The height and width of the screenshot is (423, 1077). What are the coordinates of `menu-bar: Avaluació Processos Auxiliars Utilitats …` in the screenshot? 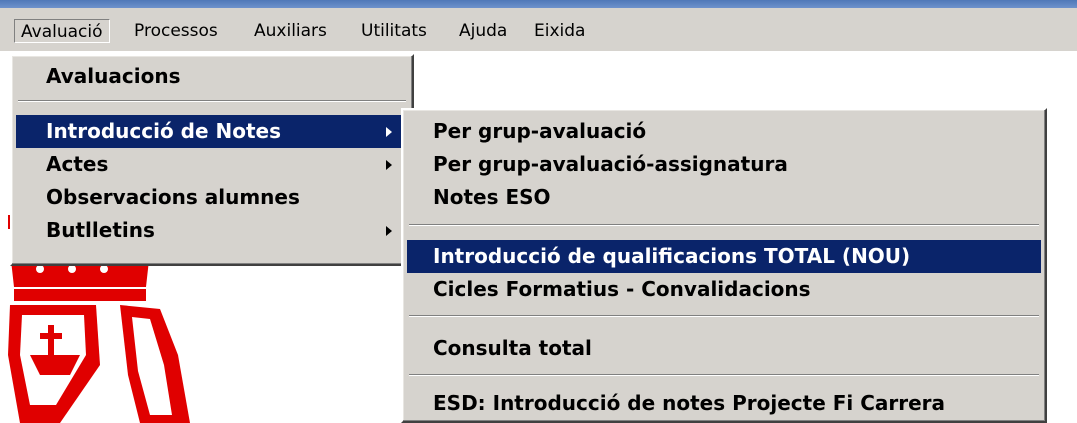 It's located at (538, 30).